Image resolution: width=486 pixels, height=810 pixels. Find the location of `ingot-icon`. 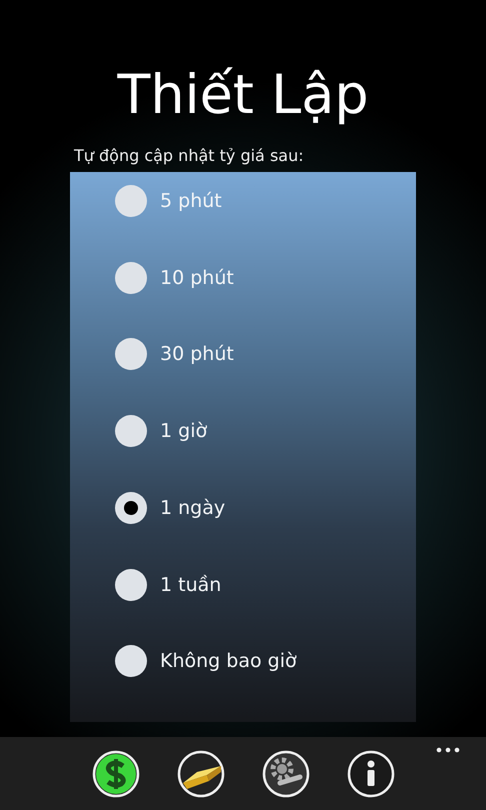

ingot-icon is located at coordinates (201, 774).